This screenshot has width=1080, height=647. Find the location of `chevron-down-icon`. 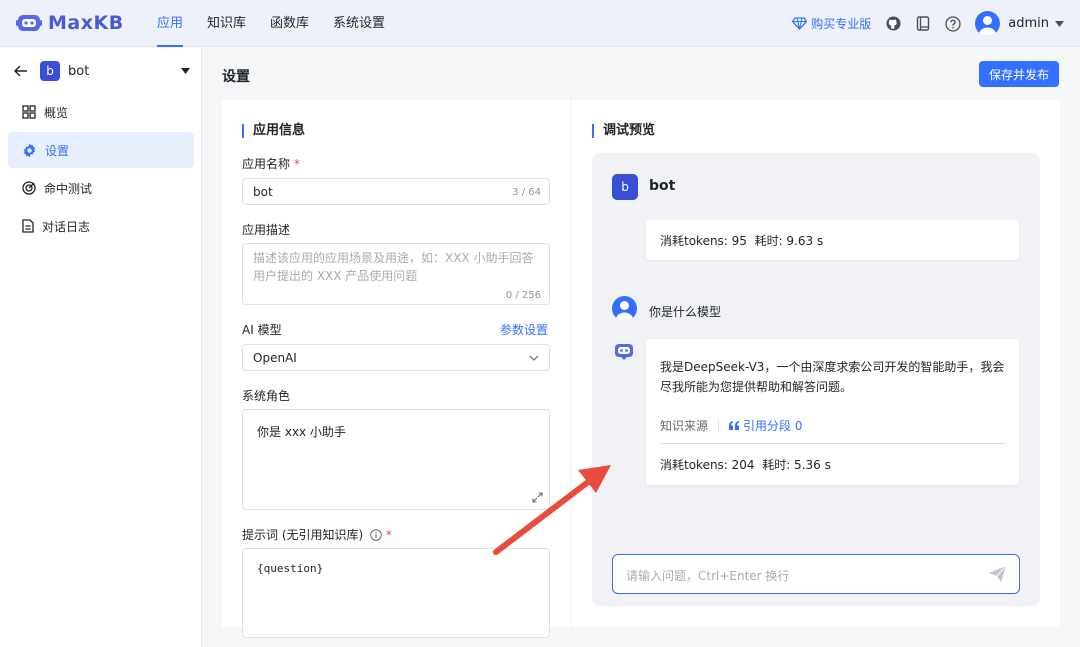

chevron-down-icon is located at coordinates (534, 358).